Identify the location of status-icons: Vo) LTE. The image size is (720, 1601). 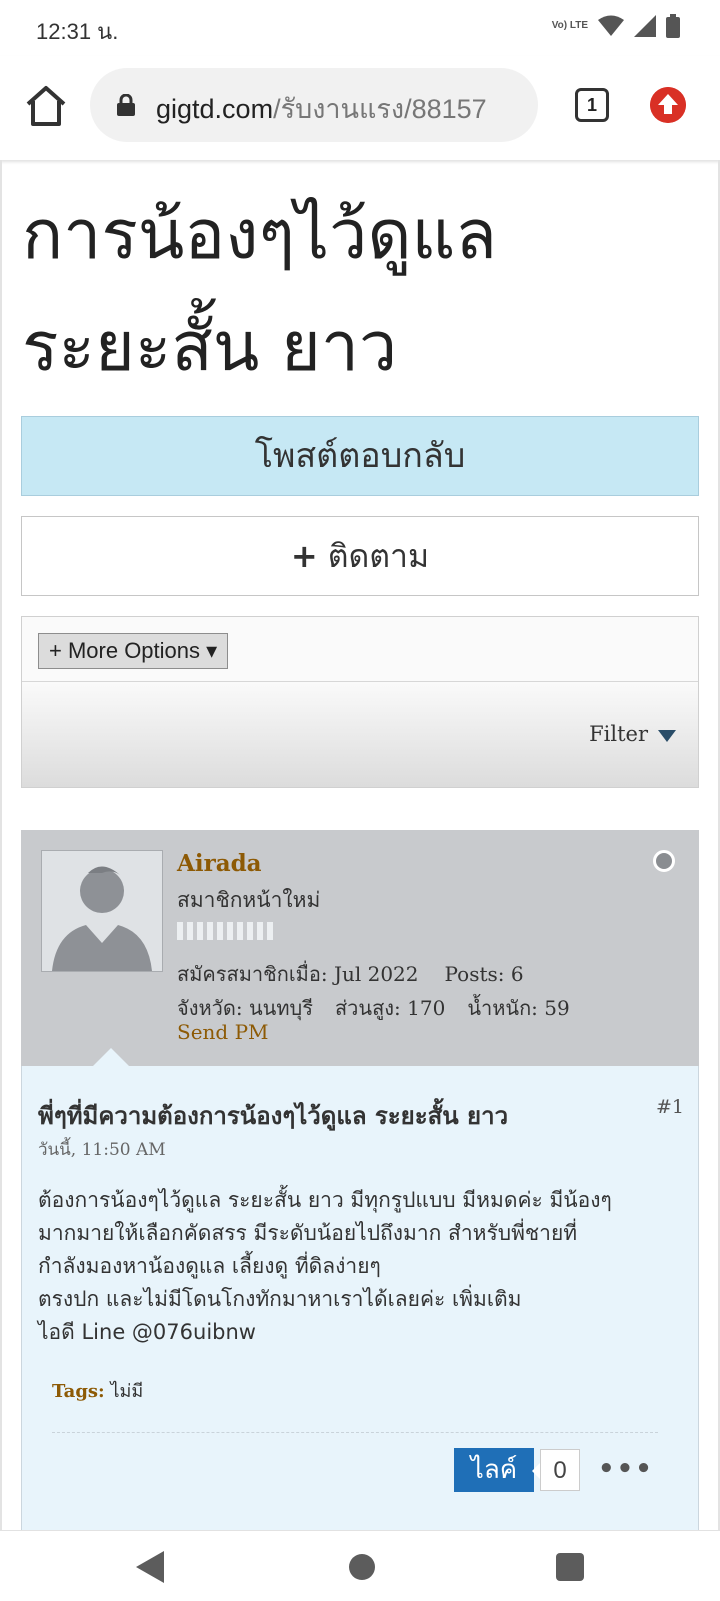
(616, 26).